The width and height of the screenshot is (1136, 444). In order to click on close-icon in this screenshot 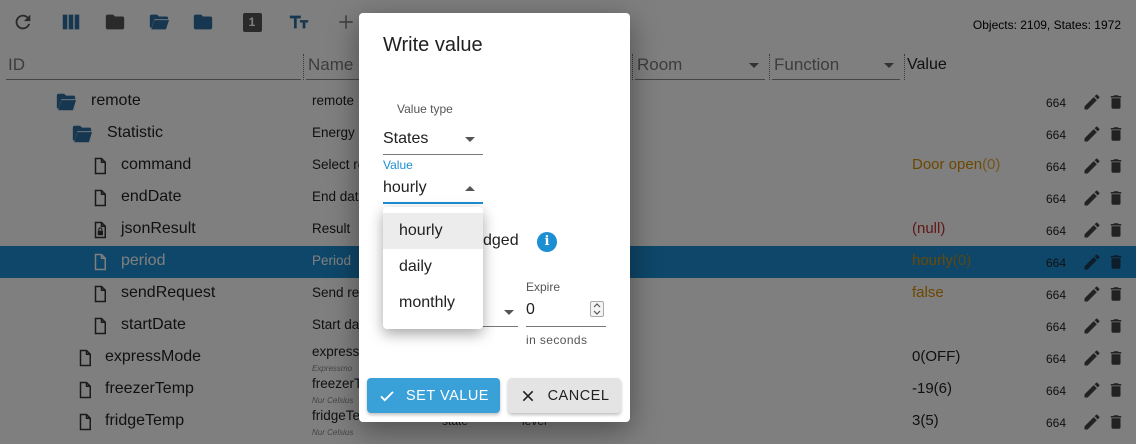, I will do `click(527, 395)`.